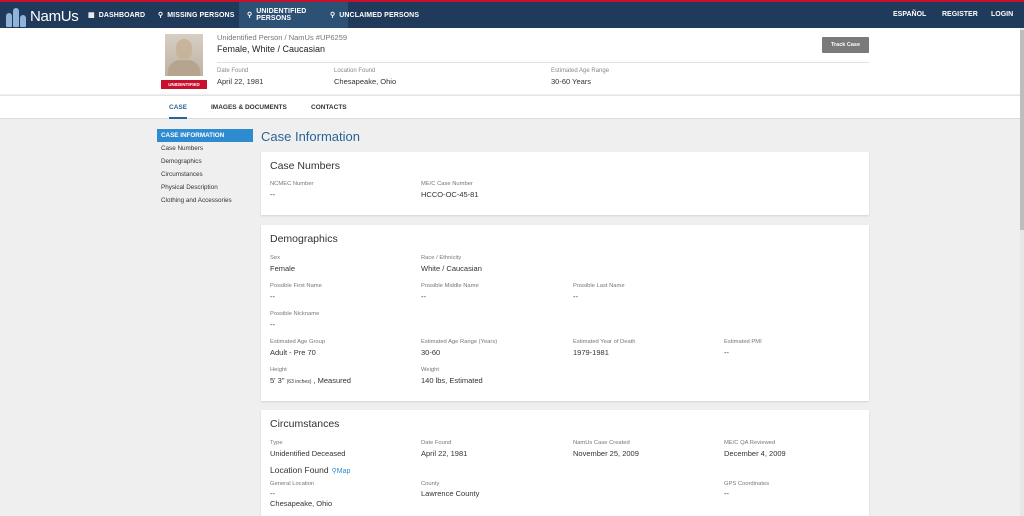 Image resolution: width=1024 pixels, height=516 pixels. What do you see at coordinates (459, 342) in the screenshot?
I see `age-range-years-label: Estimated Age Range (Years)` at bounding box center [459, 342].